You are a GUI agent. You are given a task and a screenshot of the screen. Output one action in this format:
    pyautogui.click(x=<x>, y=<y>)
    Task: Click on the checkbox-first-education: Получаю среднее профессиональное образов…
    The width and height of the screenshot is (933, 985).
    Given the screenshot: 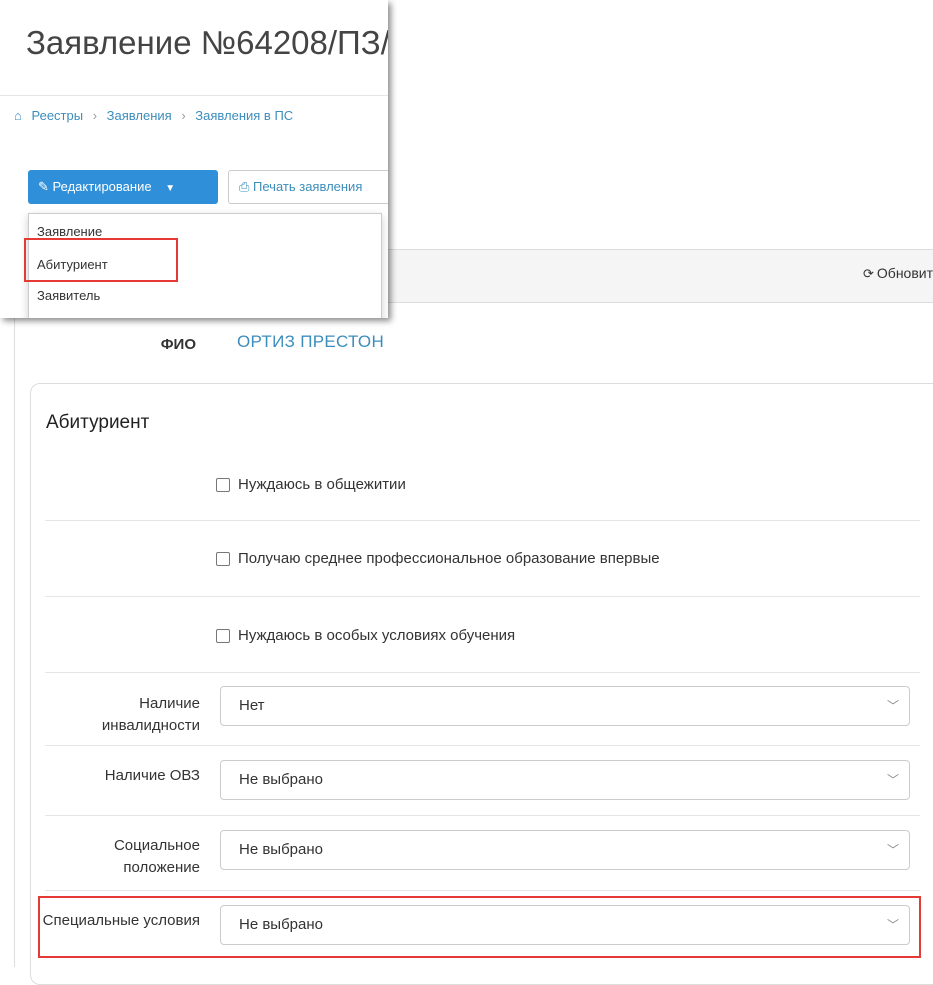 What is the action you would take?
    pyautogui.click(x=438, y=558)
    